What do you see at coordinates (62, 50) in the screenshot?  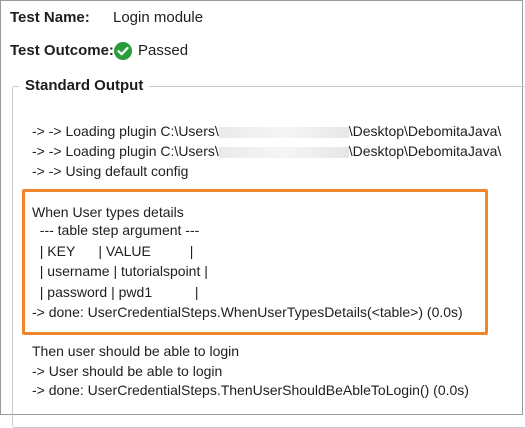 I see `test-outcome-label: Test Outcome:` at bounding box center [62, 50].